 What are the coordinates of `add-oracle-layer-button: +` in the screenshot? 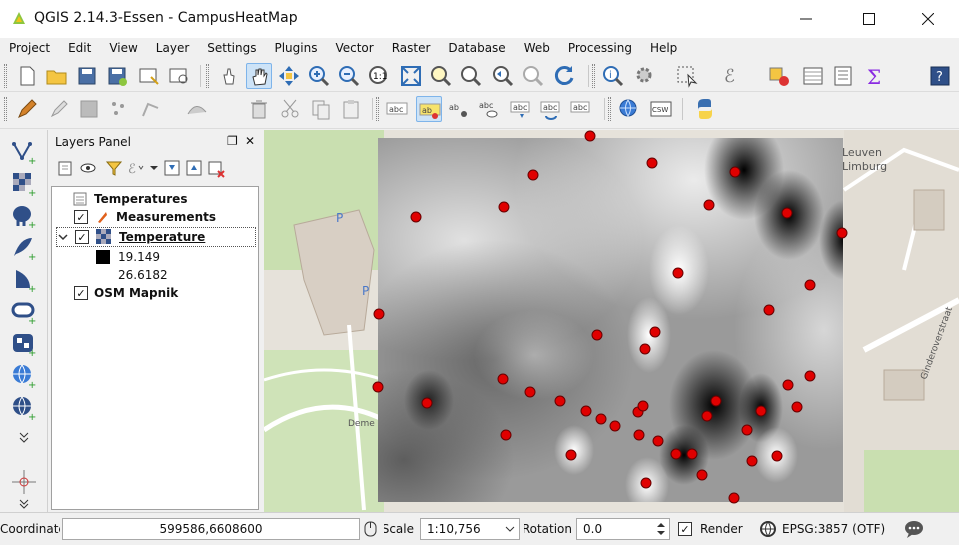 It's located at (24, 312).